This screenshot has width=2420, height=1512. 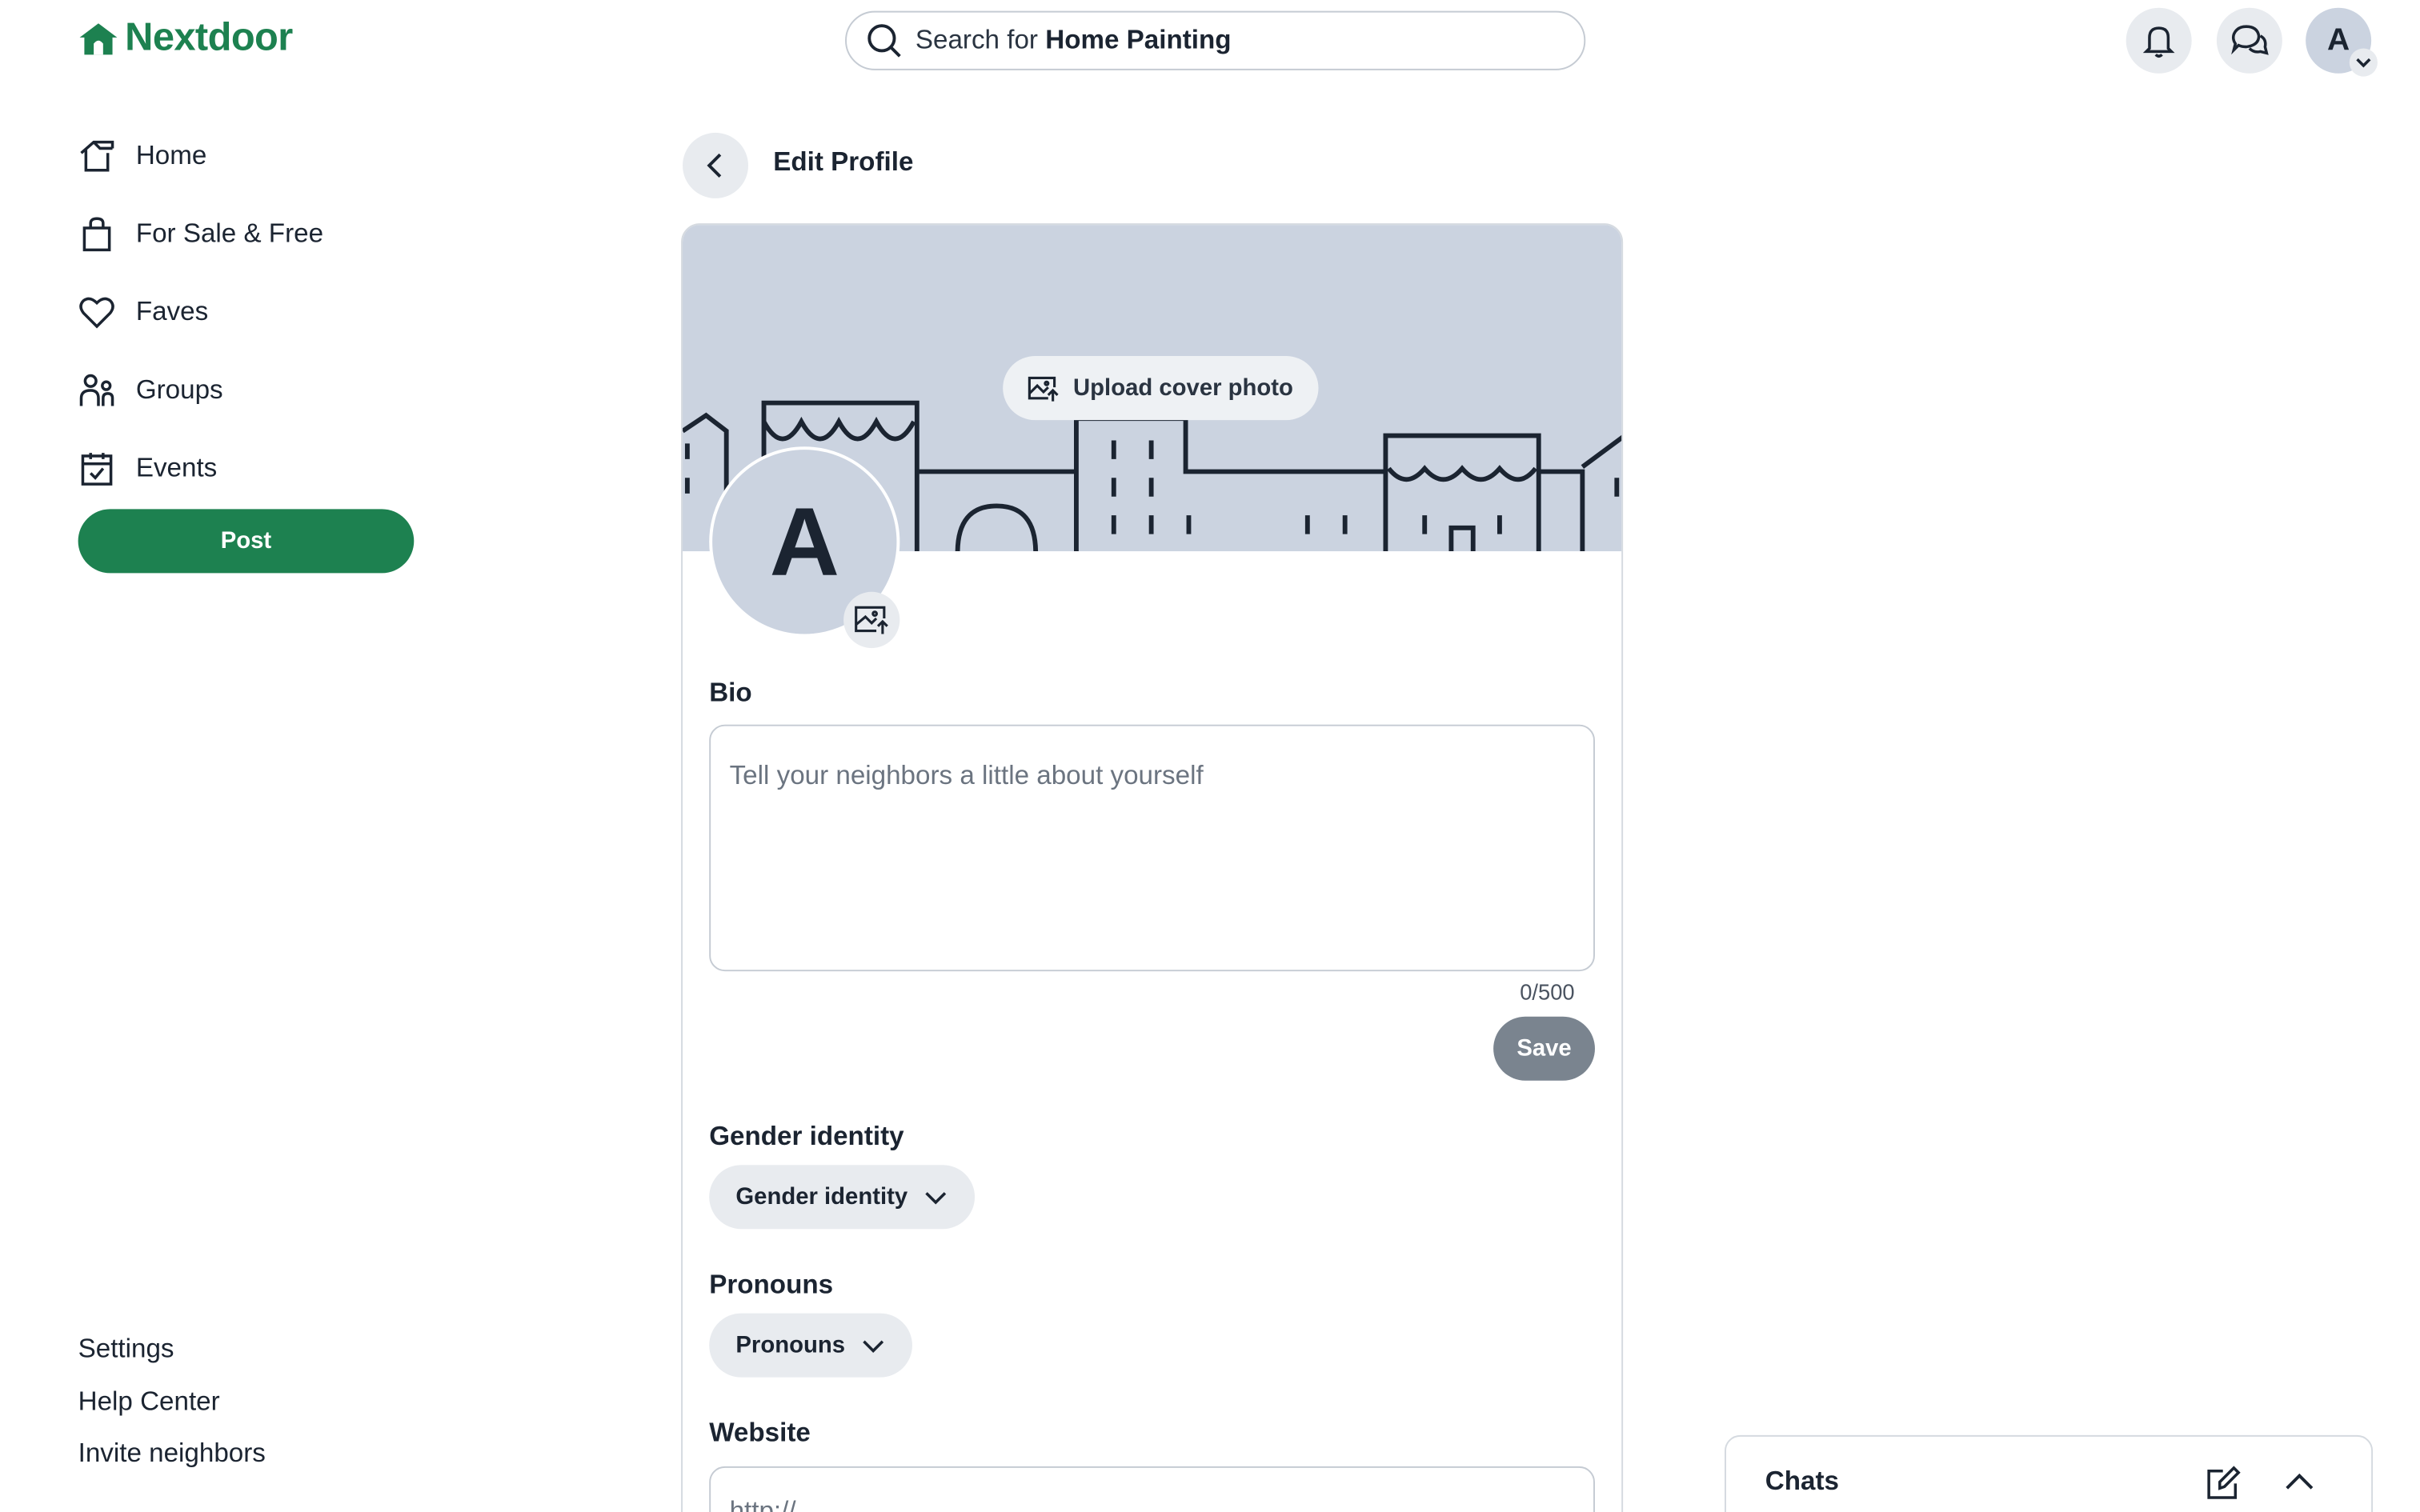 What do you see at coordinates (843, 161) in the screenshot?
I see `page-title: Edit Profile` at bounding box center [843, 161].